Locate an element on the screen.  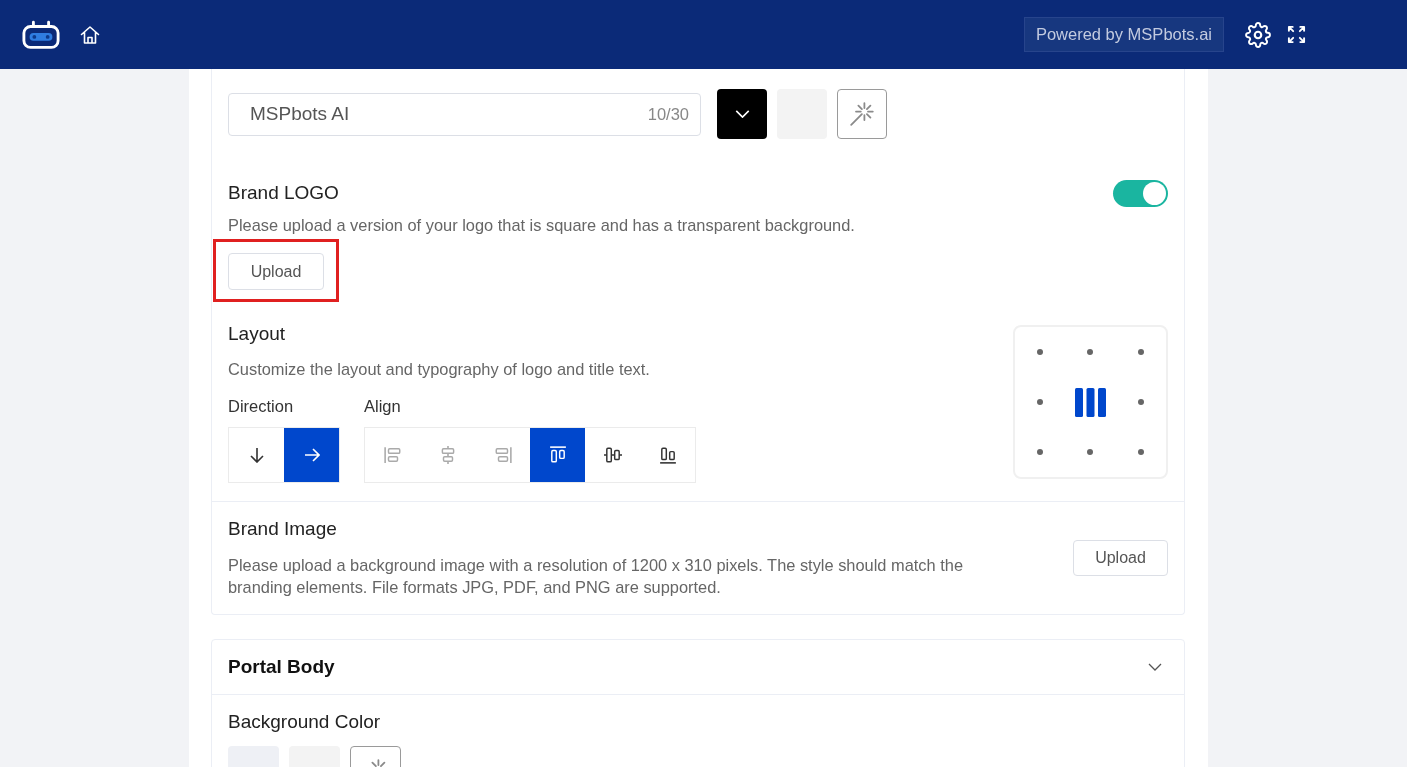
logo-bars-icon is located at coordinates (1090, 402).